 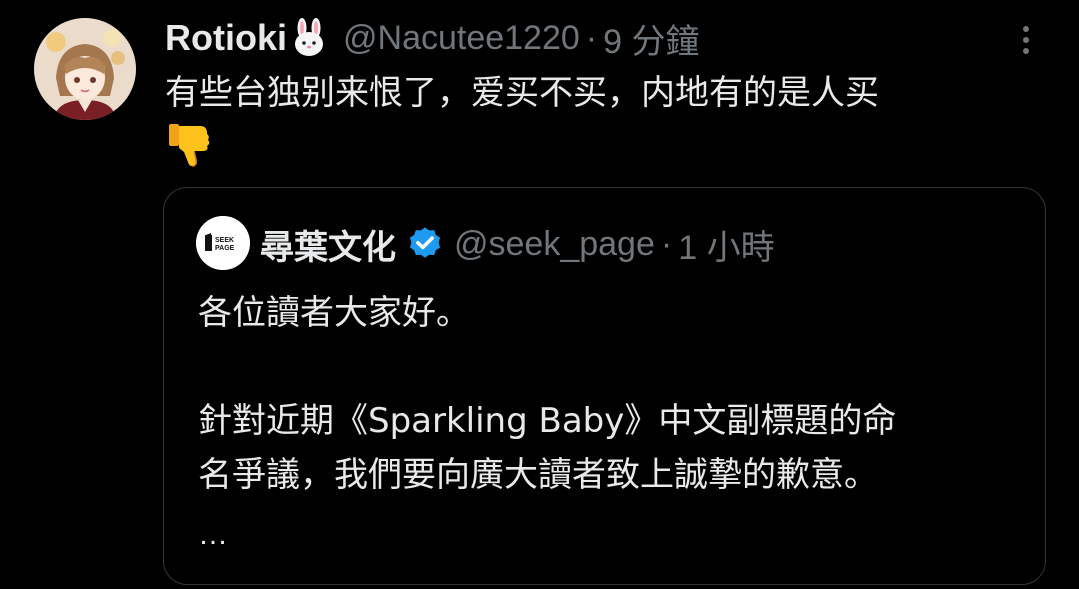 What do you see at coordinates (224, 240) in the screenshot?
I see `quoted-avatar-logo-text-top: SEEK` at bounding box center [224, 240].